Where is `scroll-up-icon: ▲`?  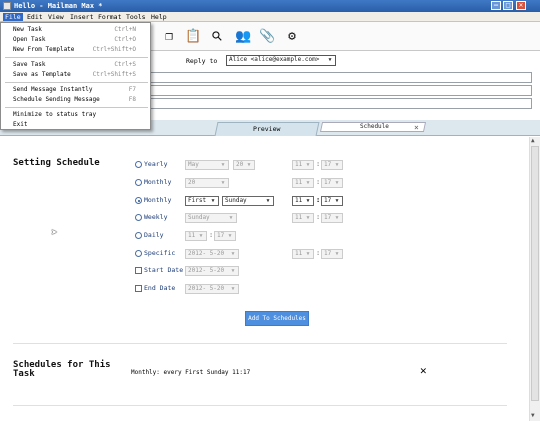
scroll-up-icon: ▲ is located at coordinates (533, 140).